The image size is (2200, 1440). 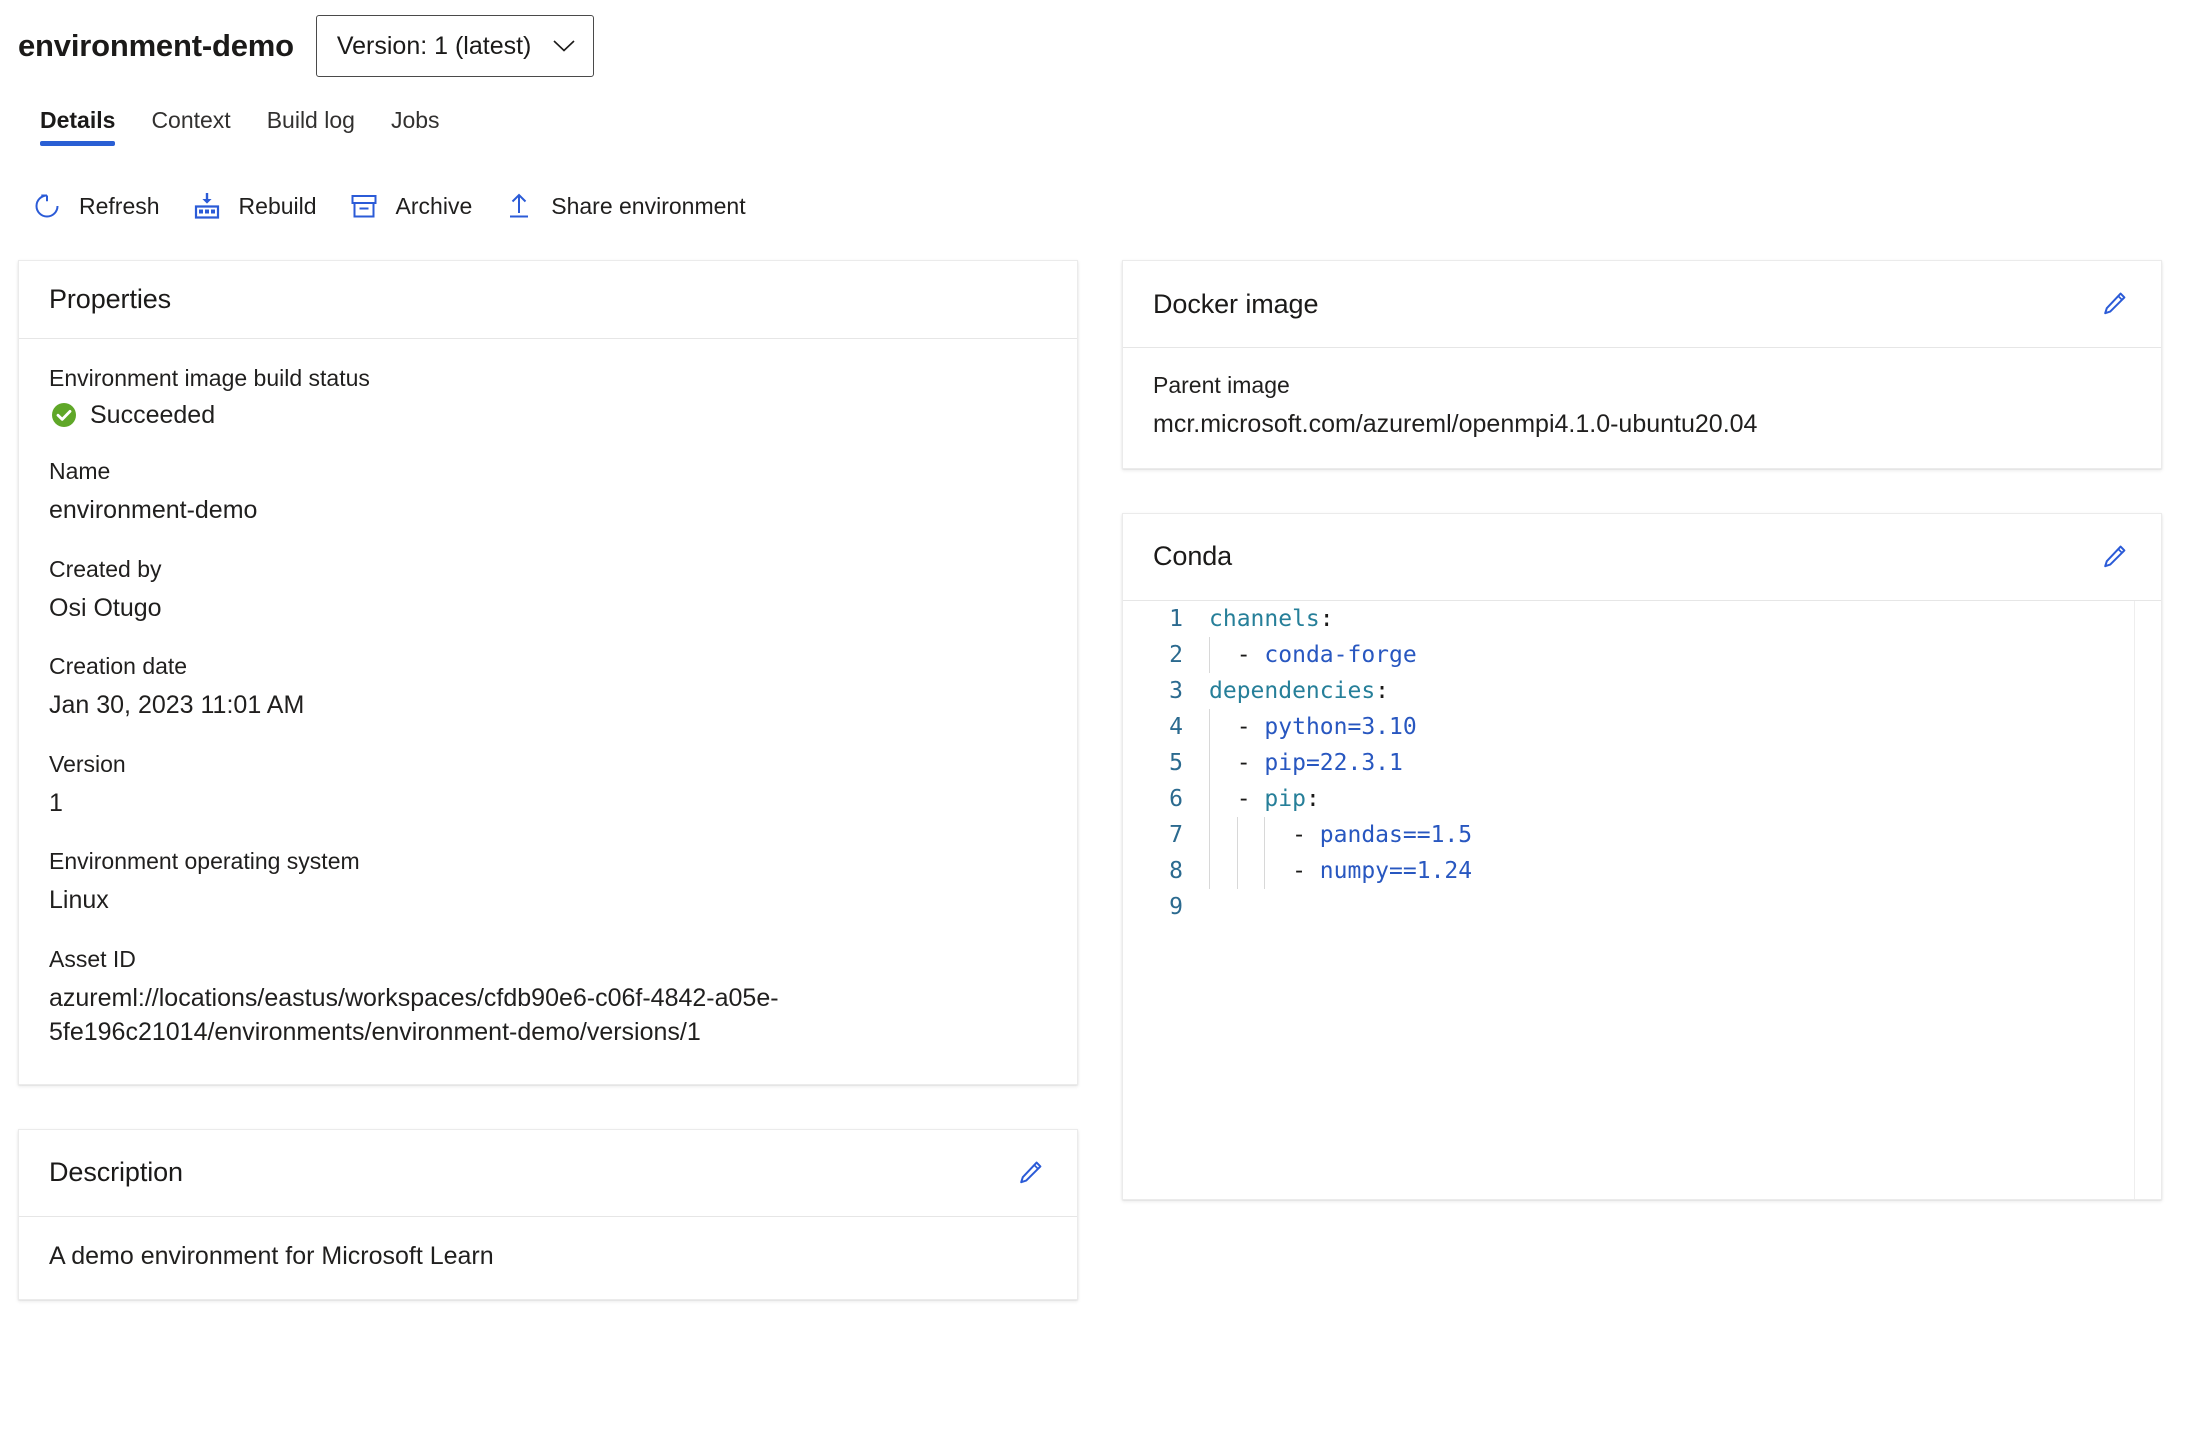 What do you see at coordinates (1176, 726) in the screenshot?
I see `line-number: 4` at bounding box center [1176, 726].